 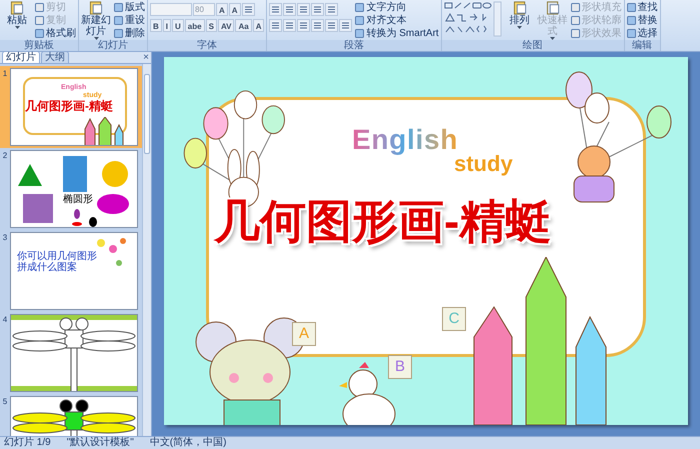 What do you see at coordinates (57, 262) in the screenshot?
I see `thumbnail-text: 你可以用几何图形拼成什么图案` at bounding box center [57, 262].